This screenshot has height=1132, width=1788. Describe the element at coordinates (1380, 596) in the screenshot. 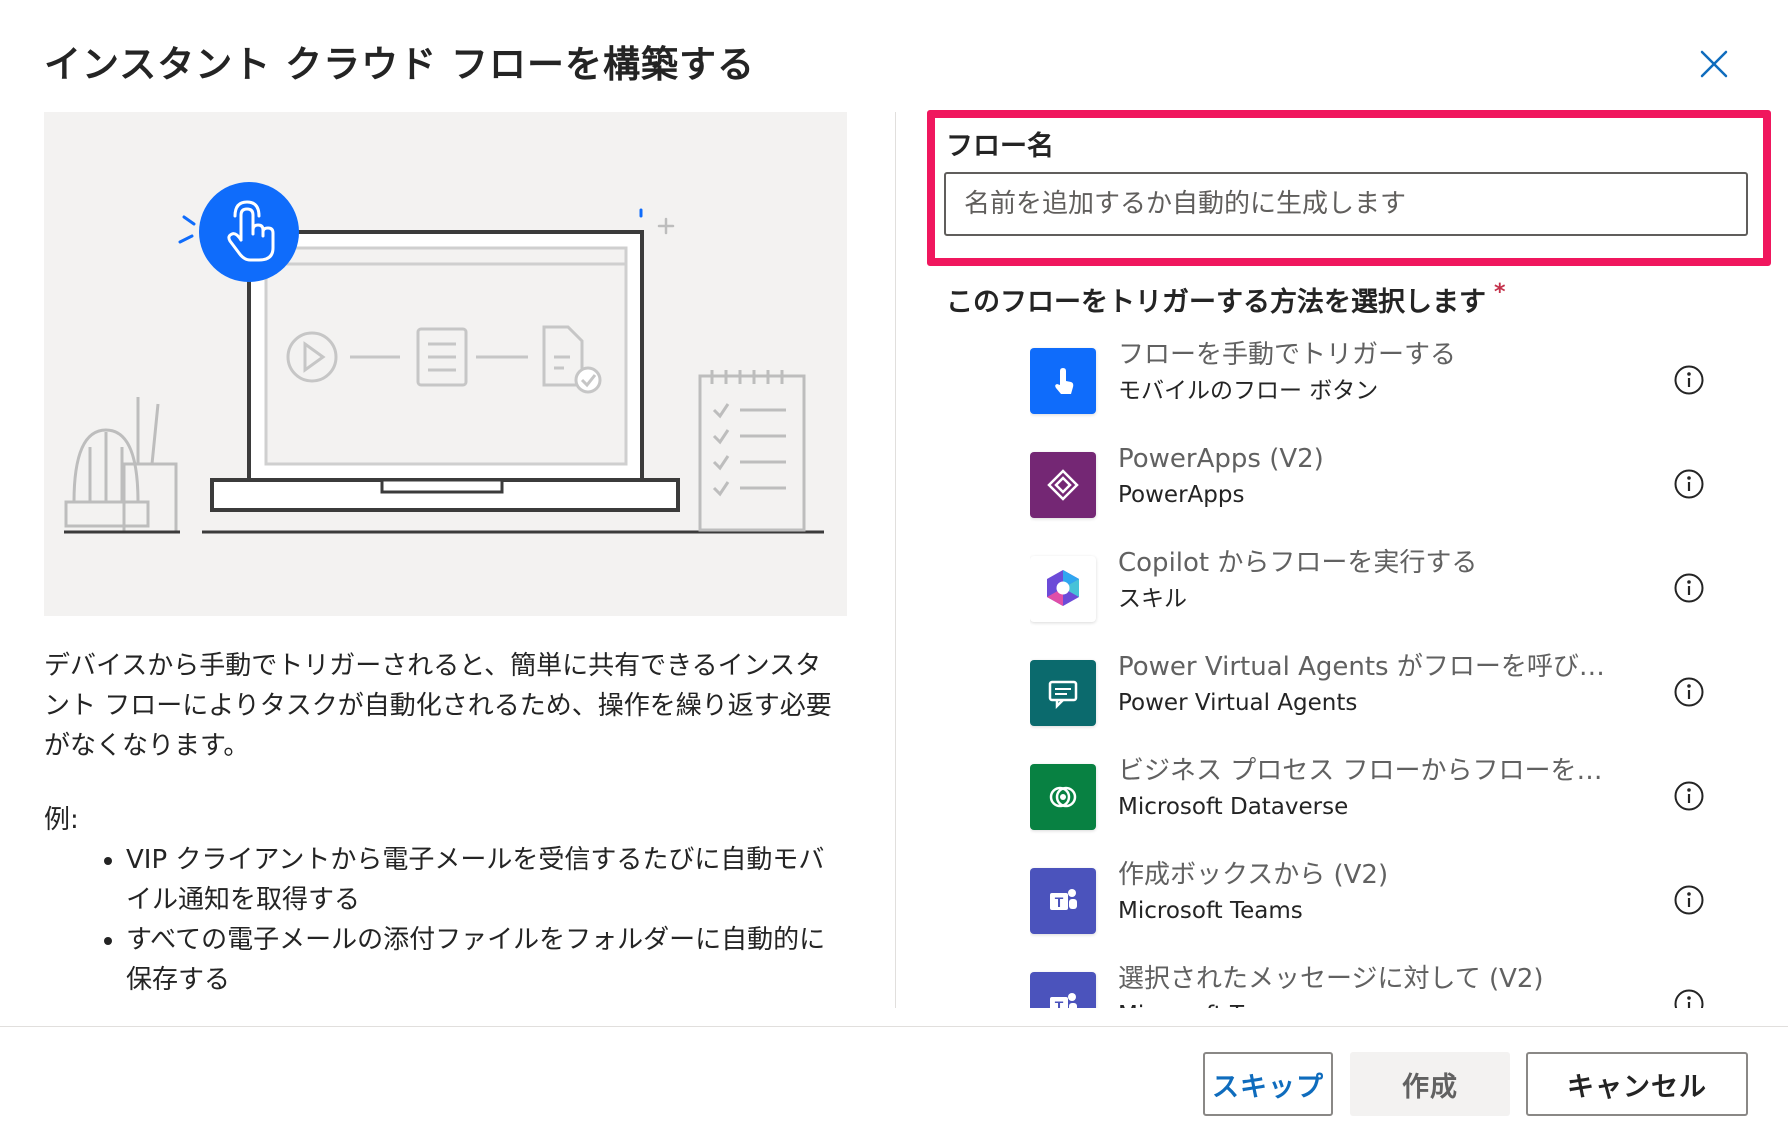

I see `trigger-option-copilot: Copilot からフローを実行する スキル` at that location.